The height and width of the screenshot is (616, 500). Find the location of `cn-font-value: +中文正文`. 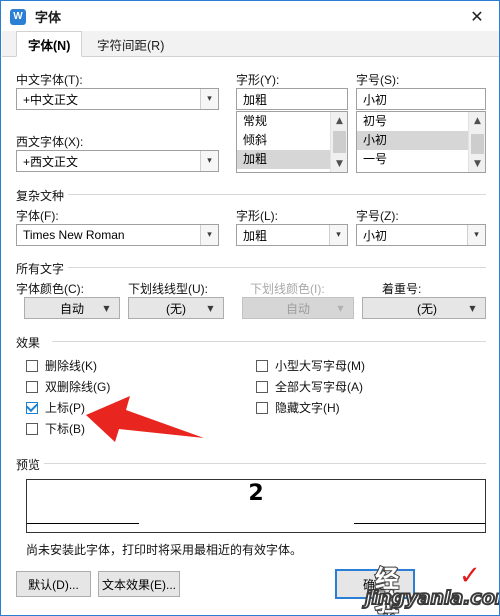

cn-font-value: +中文正文 is located at coordinates (51, 99).